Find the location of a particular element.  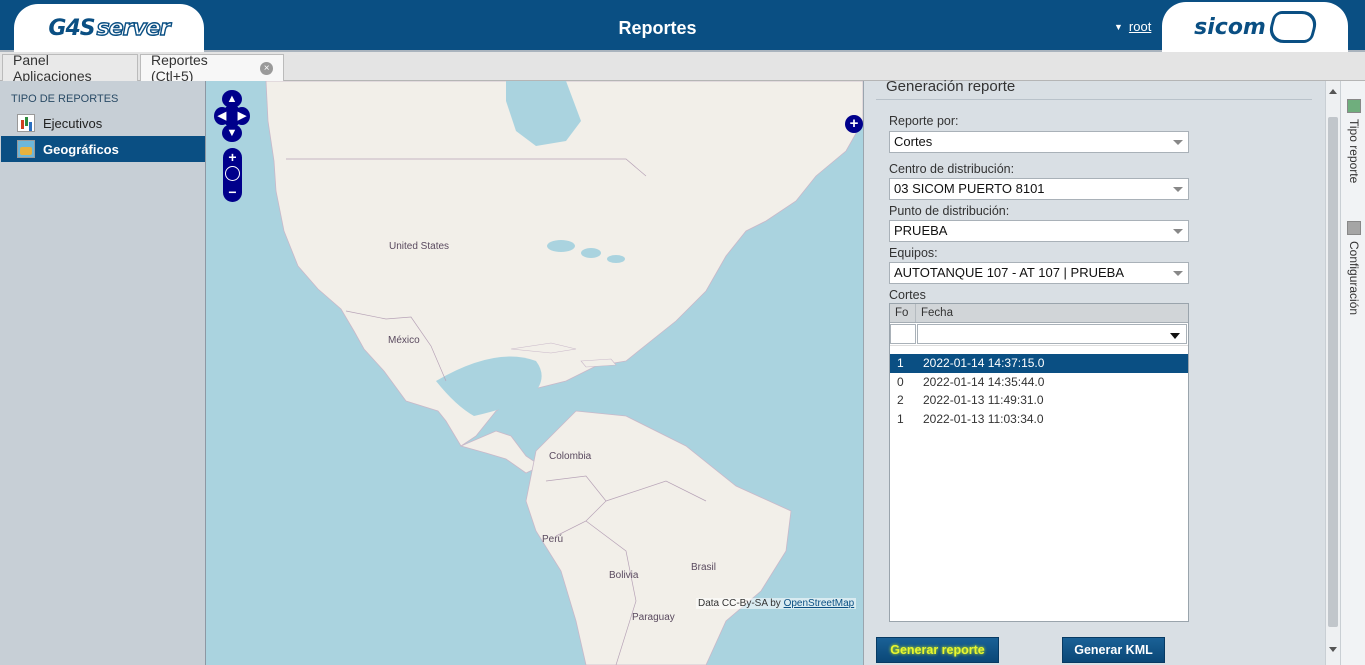

map-label-br: Brasil is located at coordinates (704, 567).